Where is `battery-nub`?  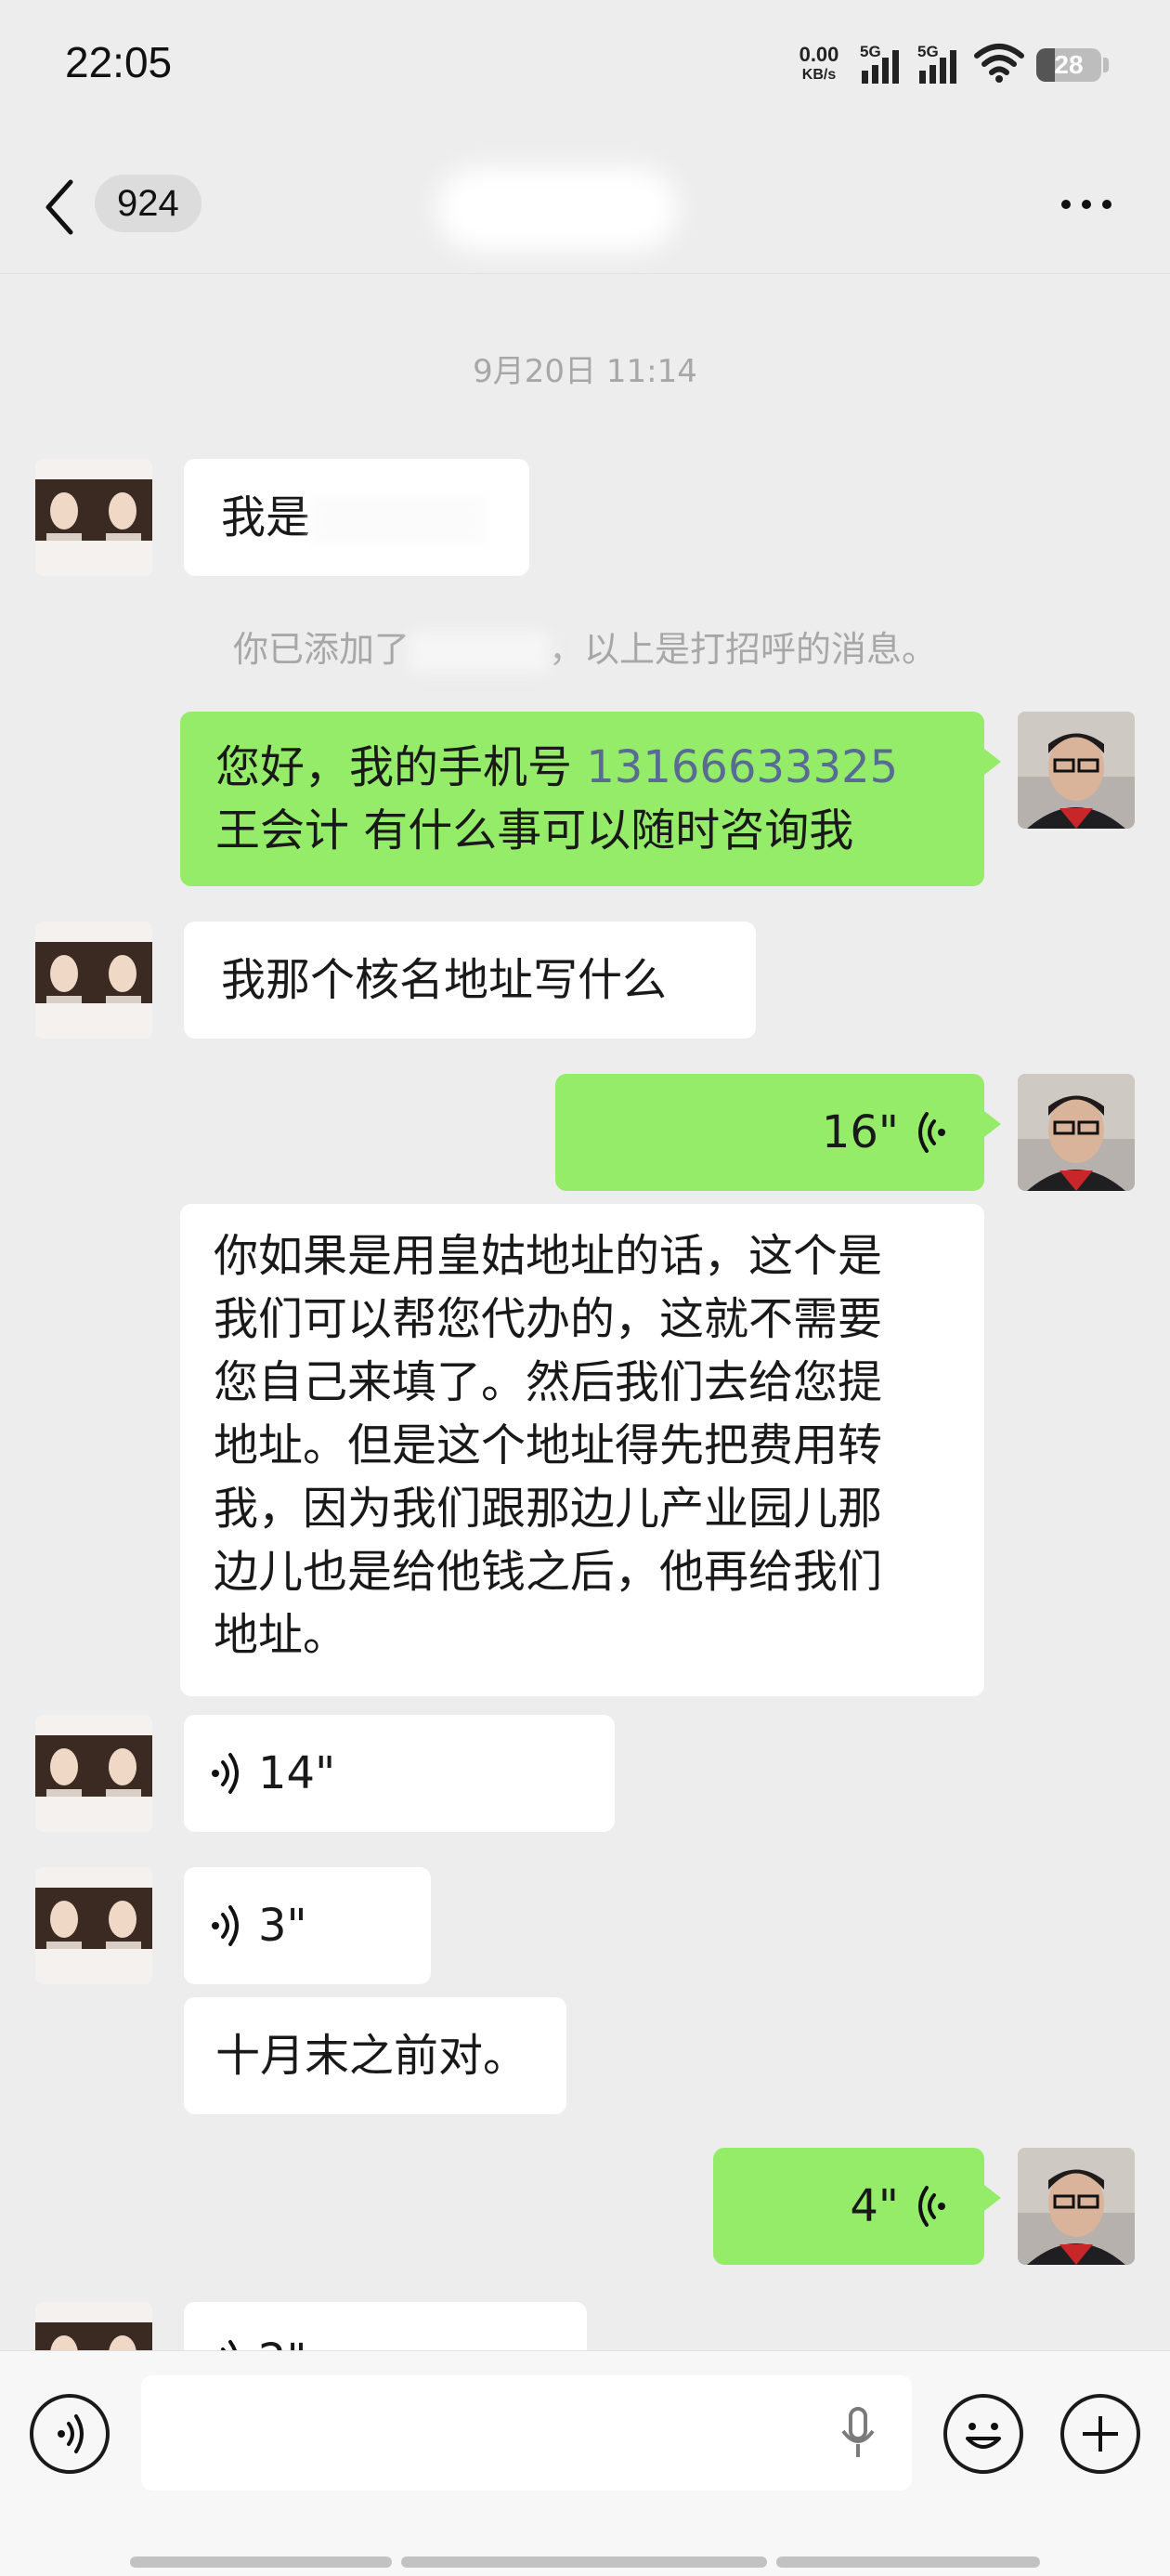 battery-nub is located at coordinates (1106, 65).